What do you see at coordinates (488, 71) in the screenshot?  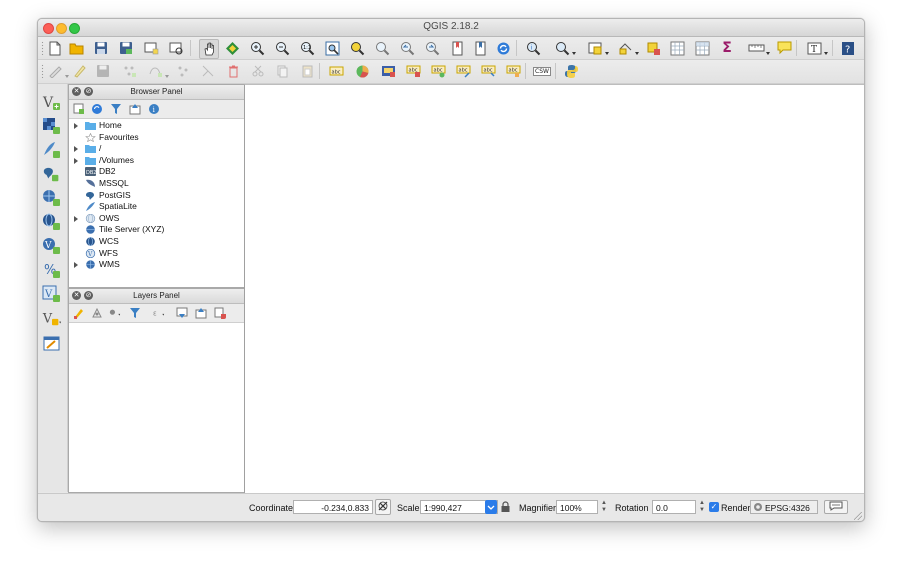 I see `change-label-icon: abc` at bounding box center [488, 71].